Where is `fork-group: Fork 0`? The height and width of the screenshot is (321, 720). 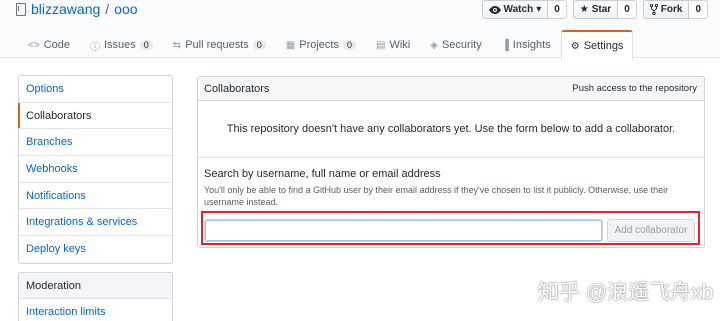 fork-group: Fork 0 is located at coordinates (675, 9).